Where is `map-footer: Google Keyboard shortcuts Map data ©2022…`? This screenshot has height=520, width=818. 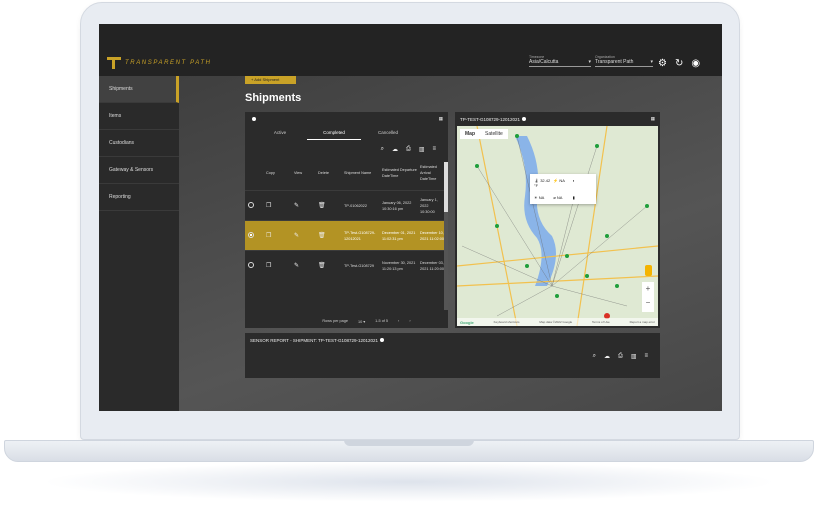 map-footer: Google Keyboard shortcuts Map data ©2022… is located at coordinates (557, 322).